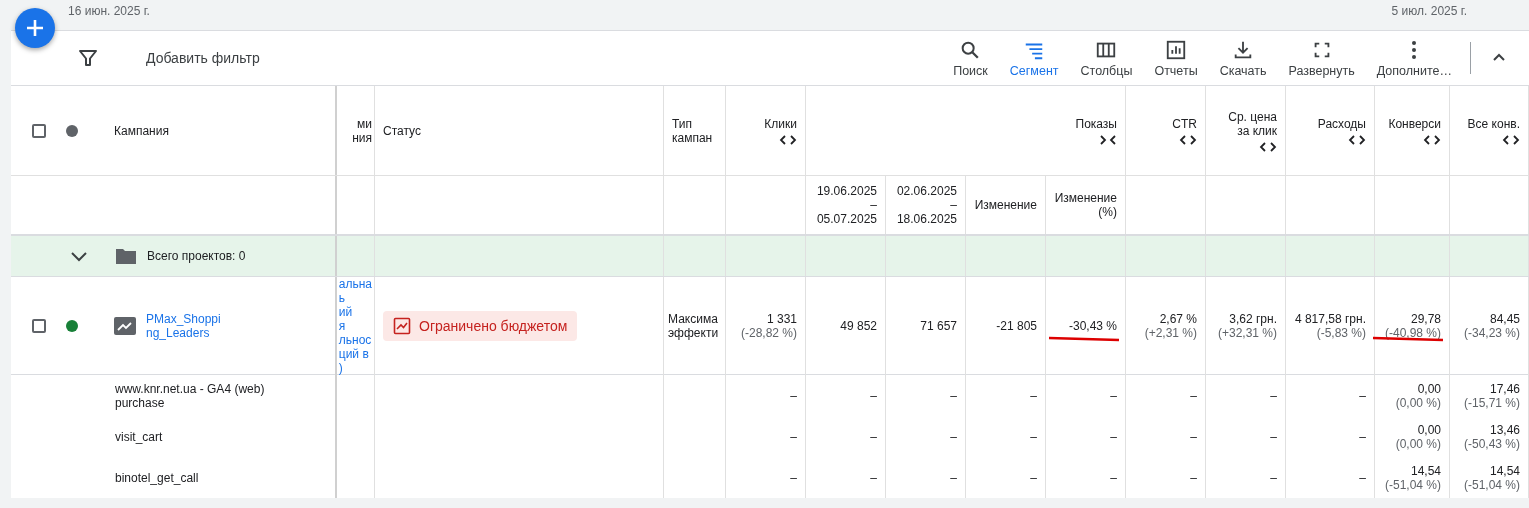 This screenshot has height=508, width=1529. I want to click on toolbar-button: Поиск, so click(970, 58).